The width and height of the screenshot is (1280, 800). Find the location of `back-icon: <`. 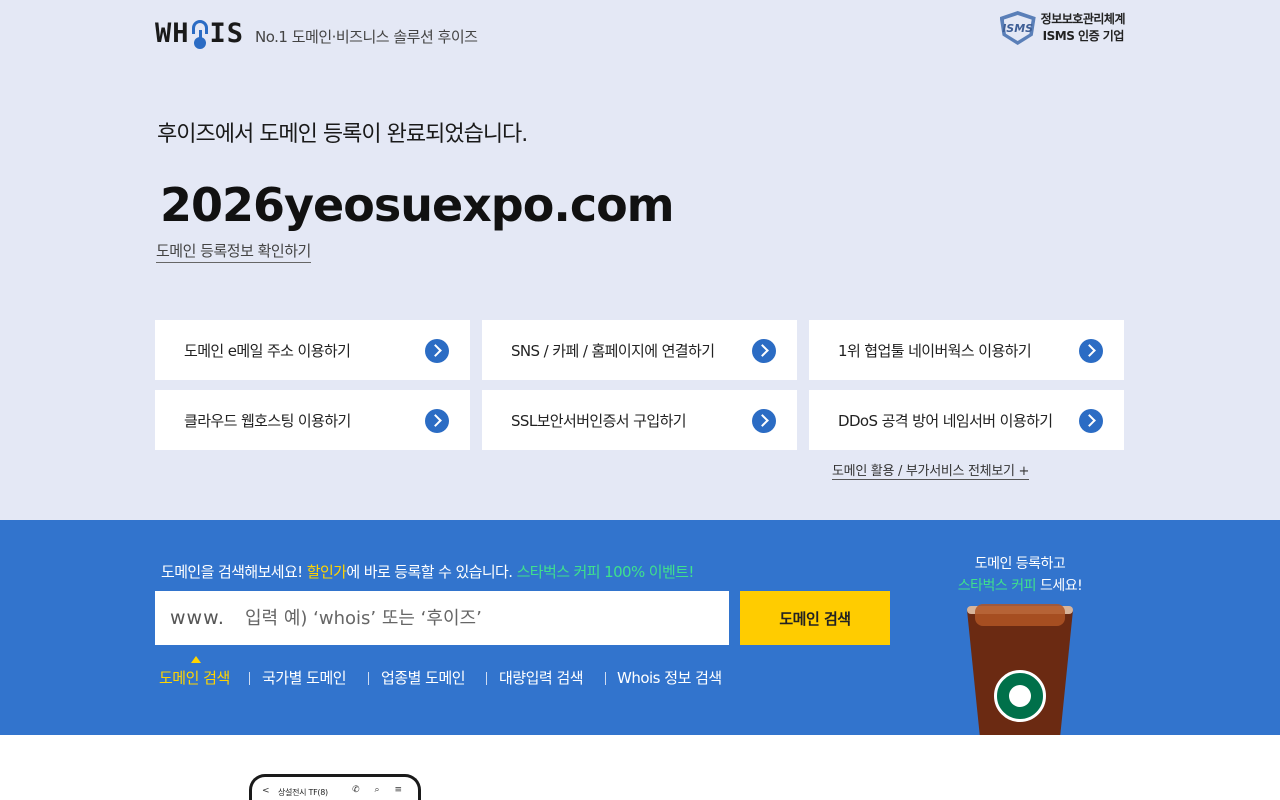

back-icon: < is located at coordinates (266, 791).